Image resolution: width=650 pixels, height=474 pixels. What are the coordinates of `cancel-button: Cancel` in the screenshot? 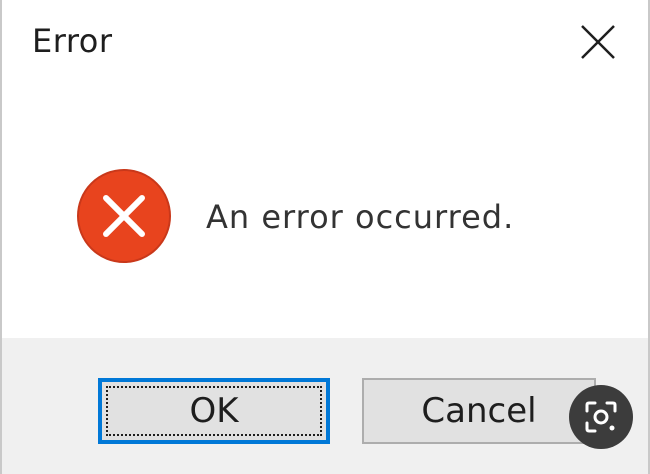 It's located at (479, 411).